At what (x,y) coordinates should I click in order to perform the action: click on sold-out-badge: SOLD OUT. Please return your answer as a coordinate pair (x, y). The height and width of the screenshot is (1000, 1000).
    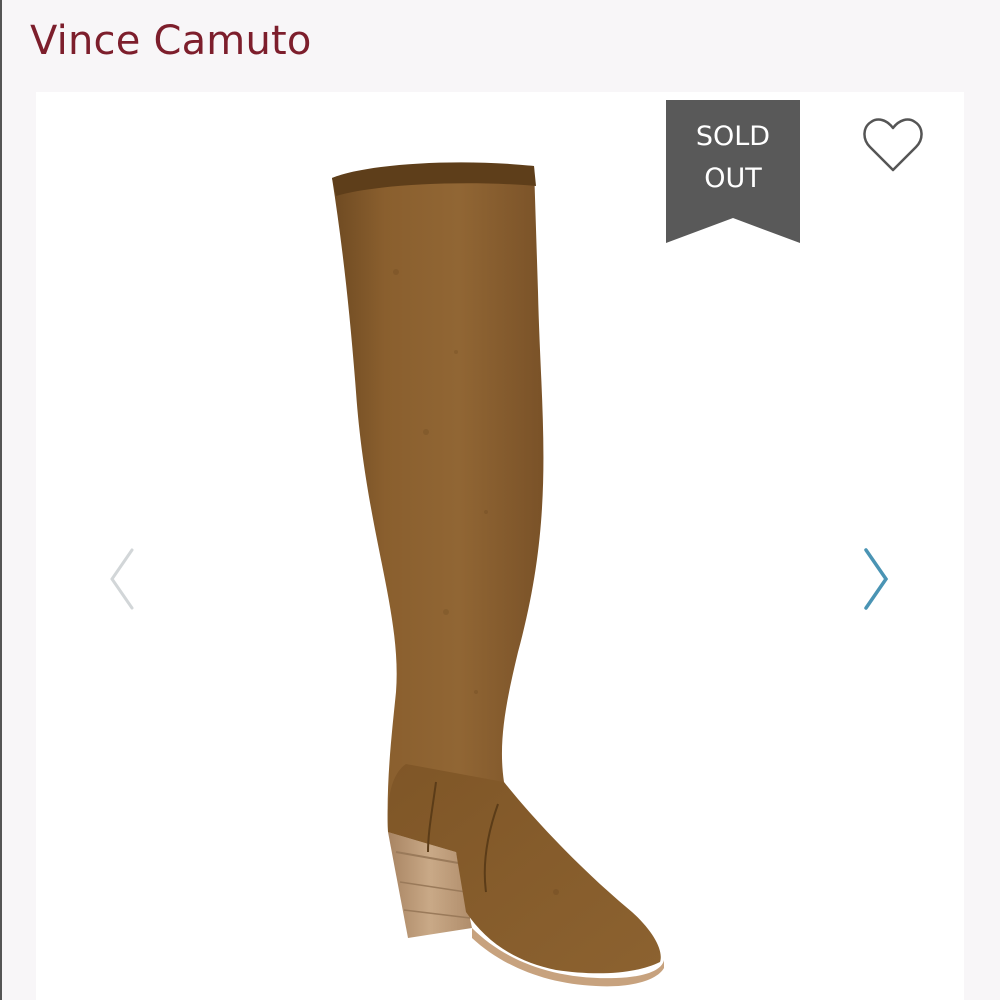
    Looking at the image, I should click on (733, 171).